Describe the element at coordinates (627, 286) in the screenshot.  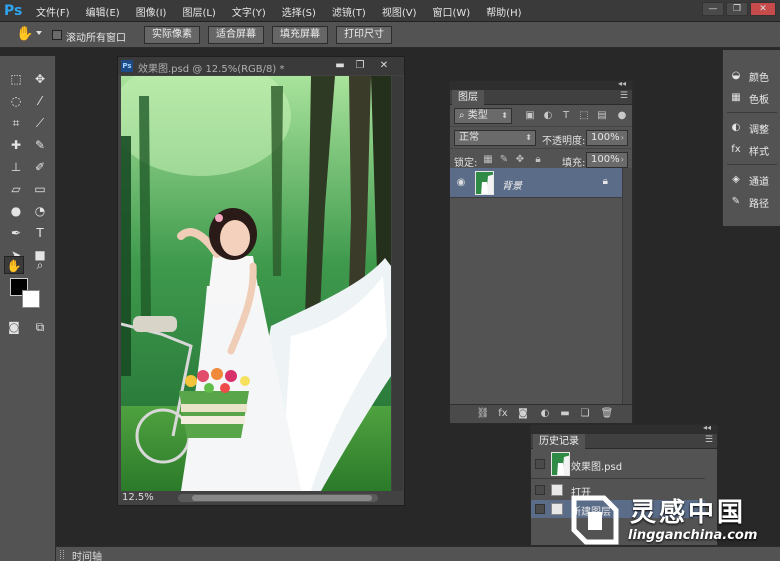
I see `layers-scrollbar` at that location.